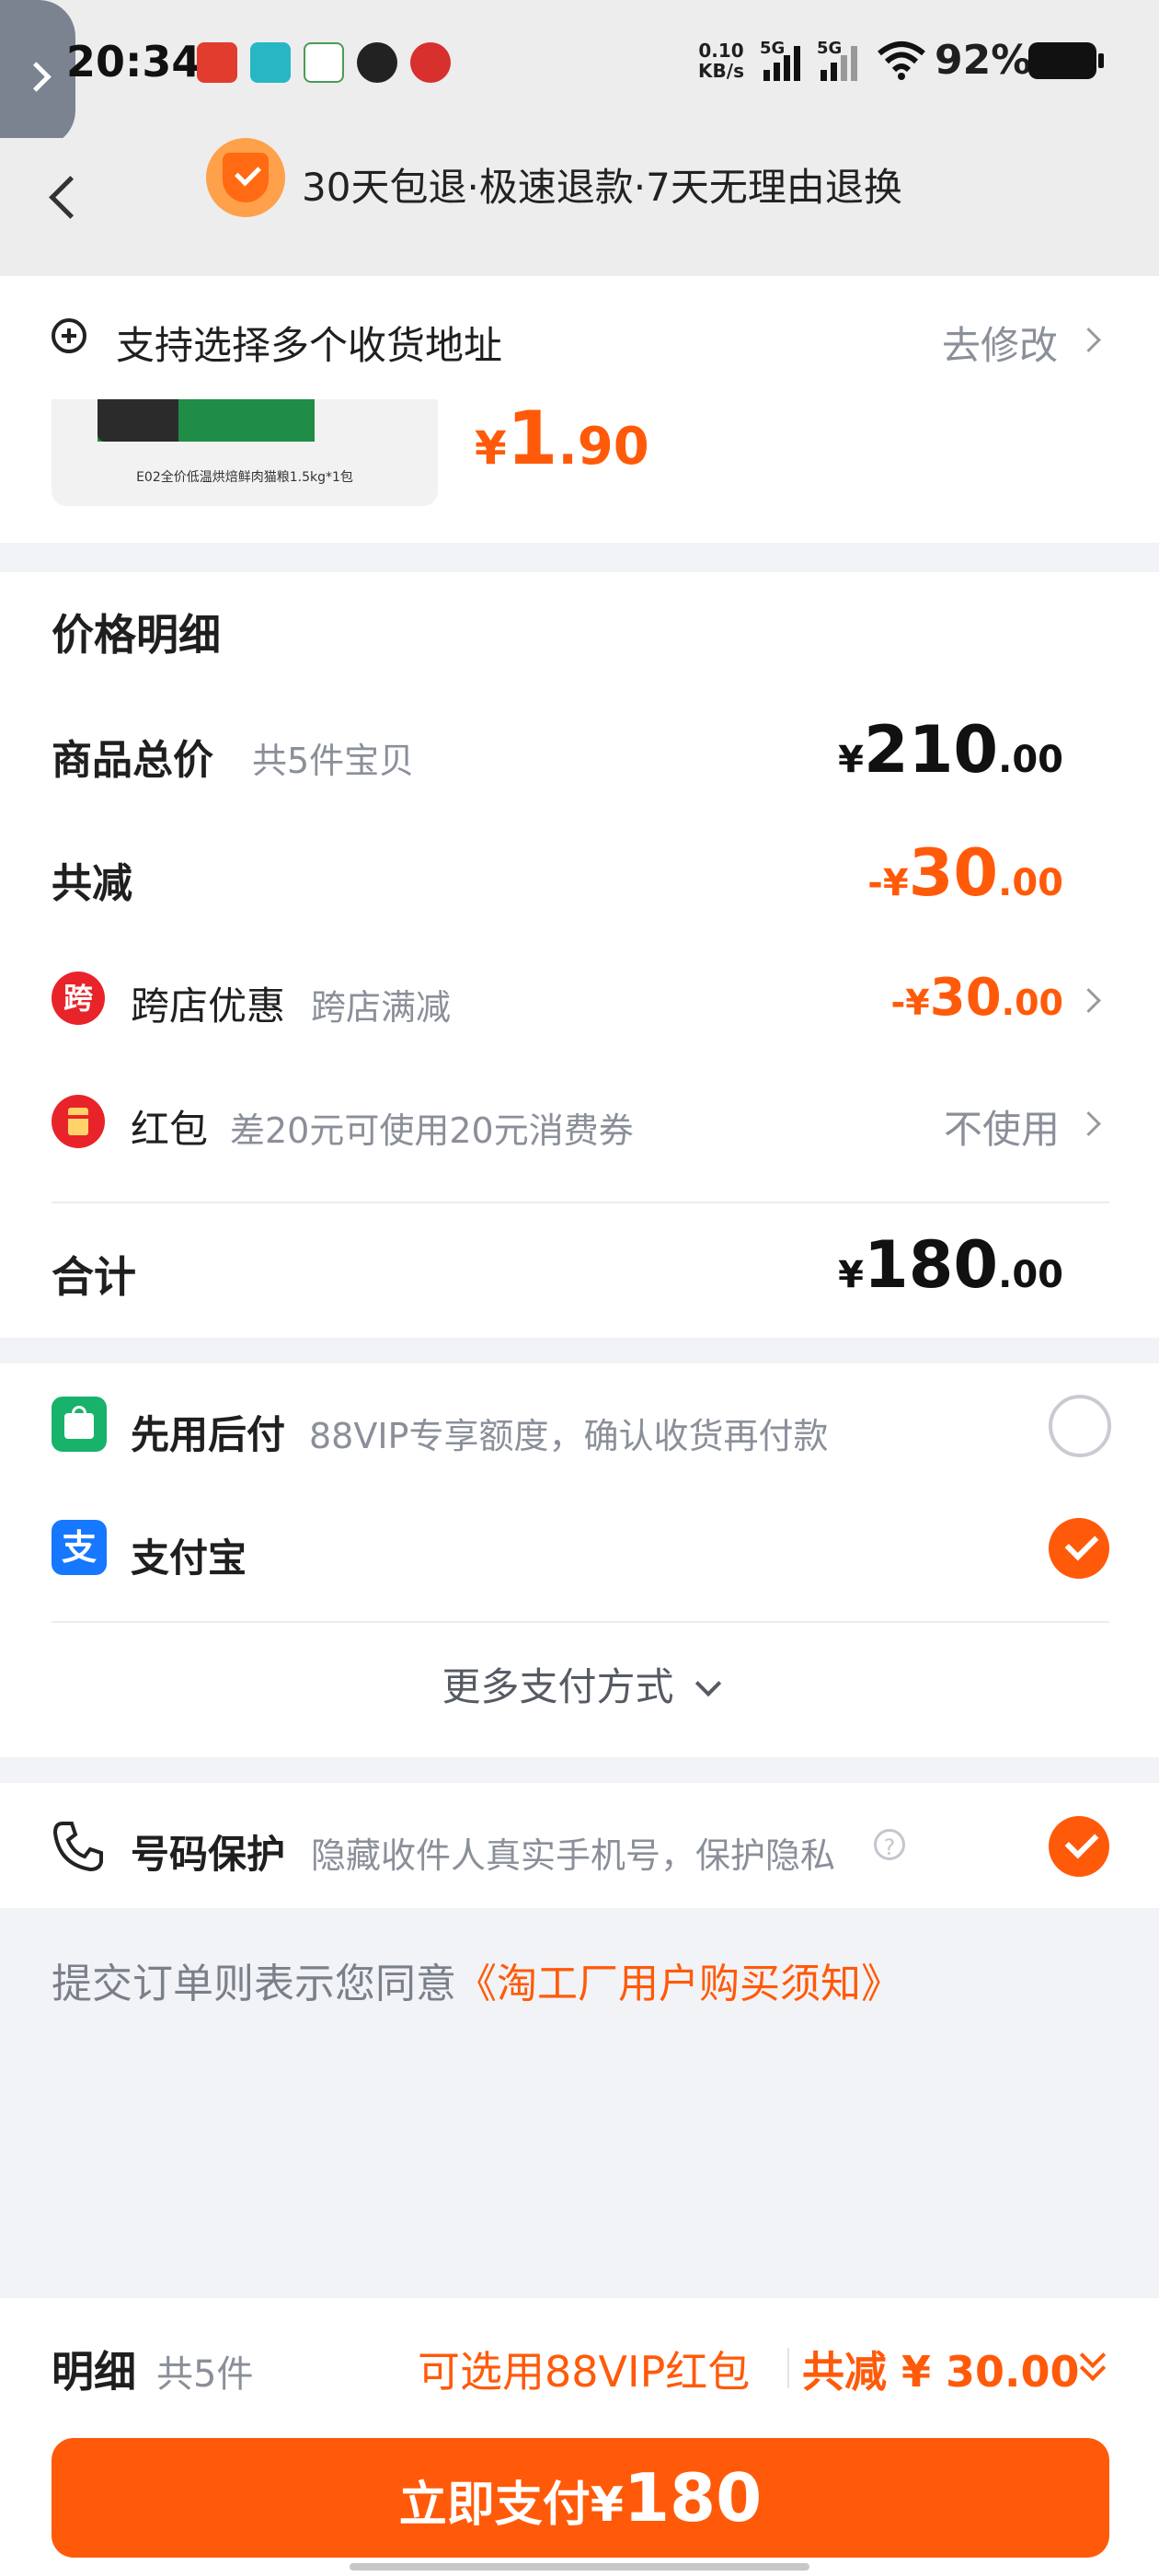 This screenshot has height=2576, width=1159. I want to click on vip-redpacket-option: 可选用88VIP红包, so click(584, 2369).